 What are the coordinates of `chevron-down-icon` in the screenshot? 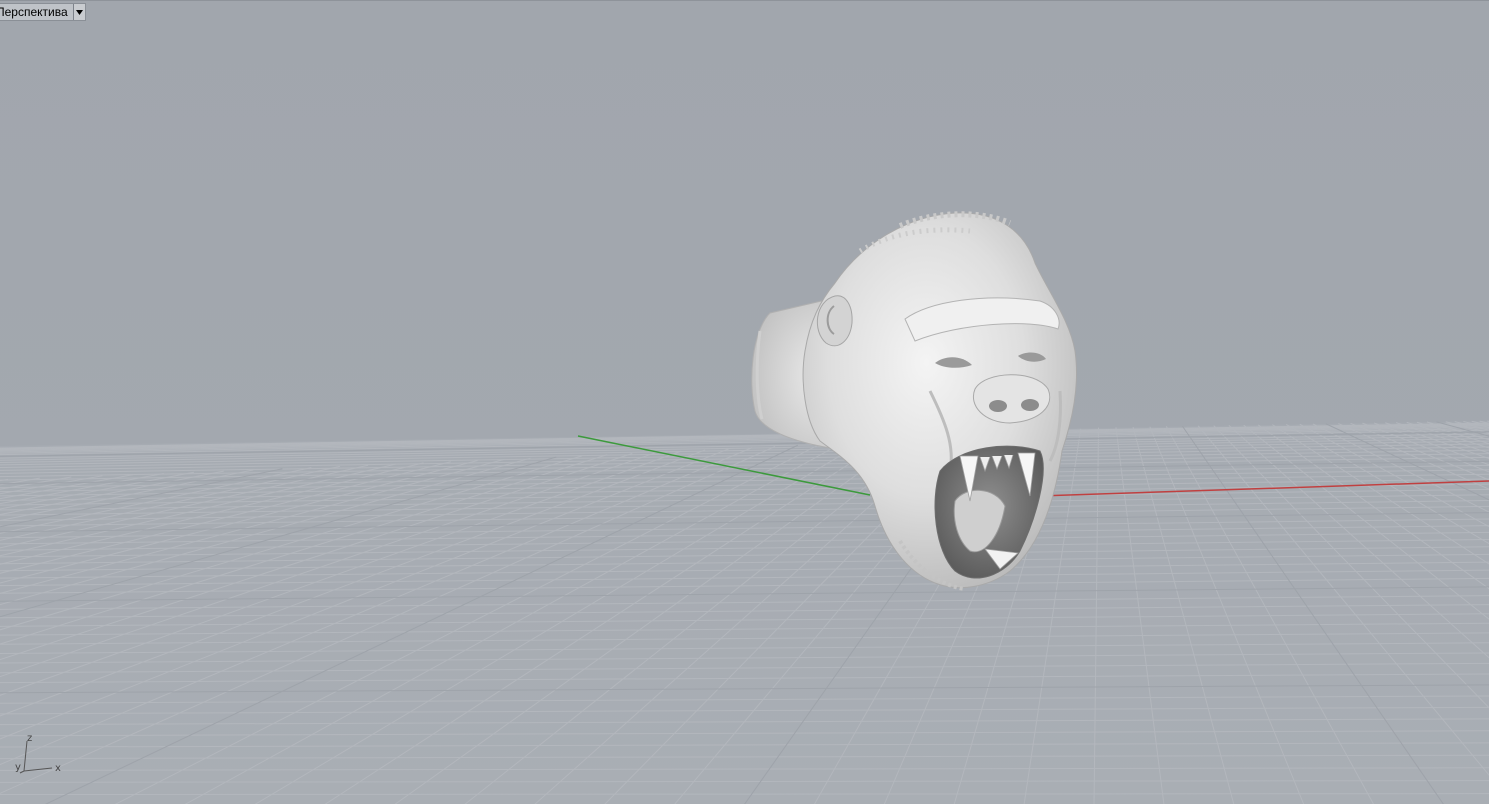 It's located at (78, 12).